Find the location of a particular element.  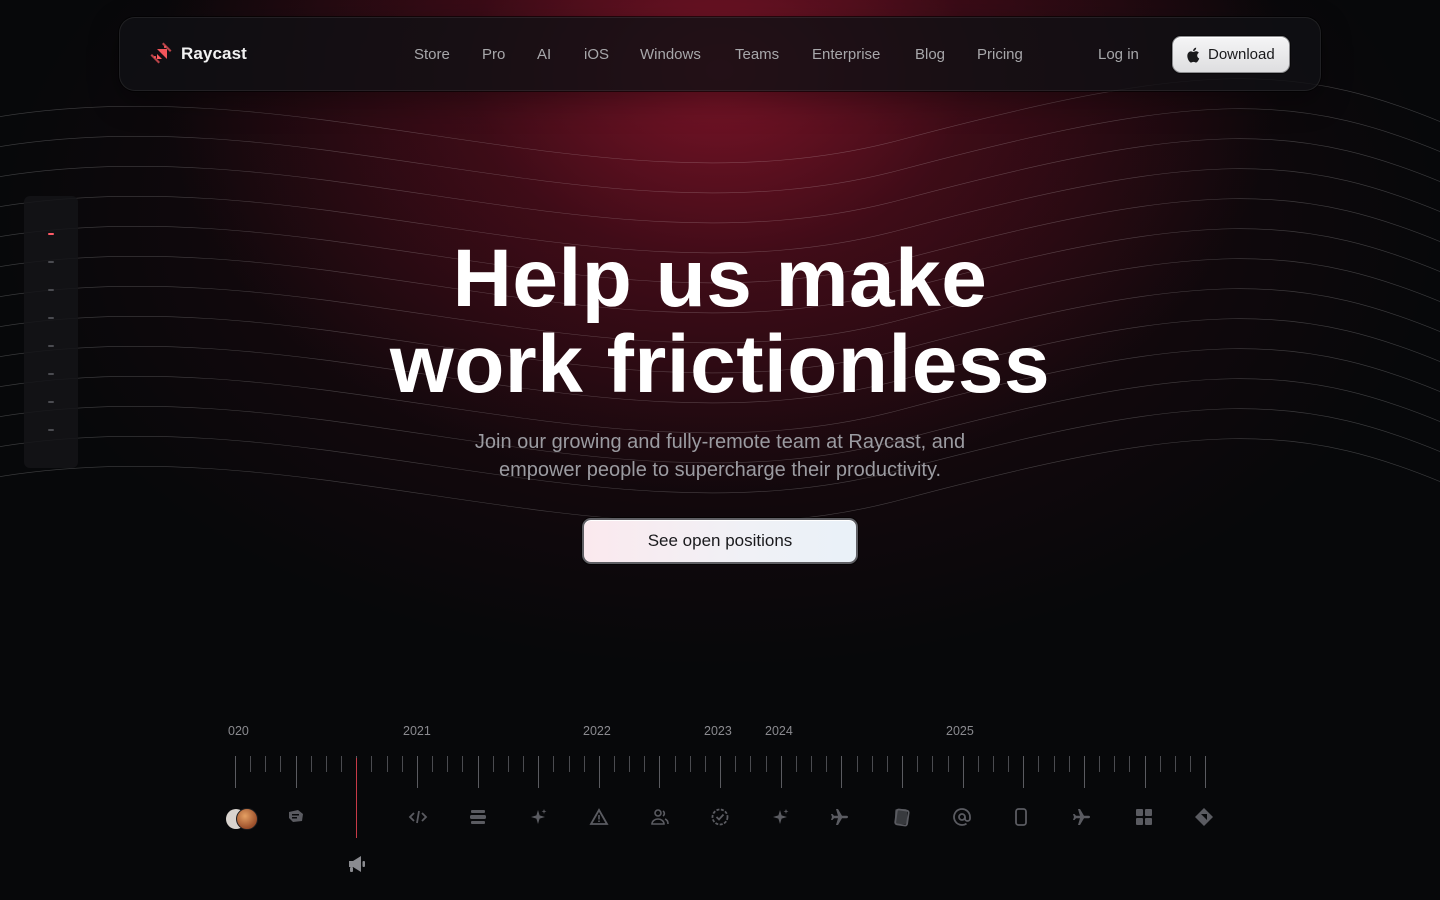

download-button-label: Download is located at coordinates (1241, 54).